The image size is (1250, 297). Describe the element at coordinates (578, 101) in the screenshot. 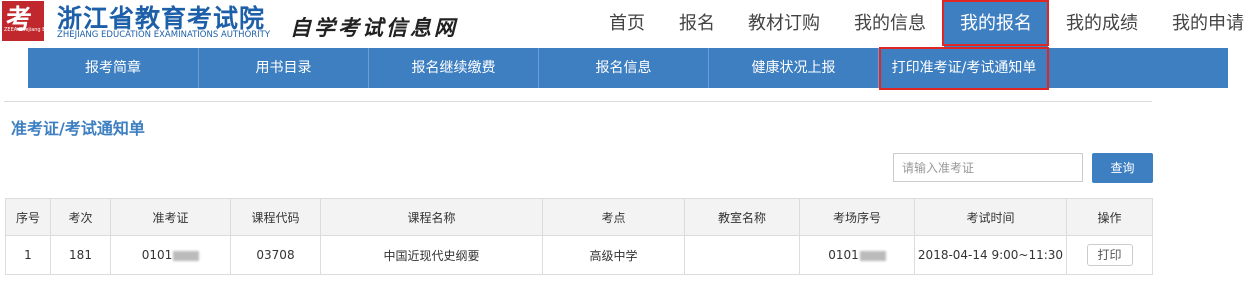

I see `divider` at that location.